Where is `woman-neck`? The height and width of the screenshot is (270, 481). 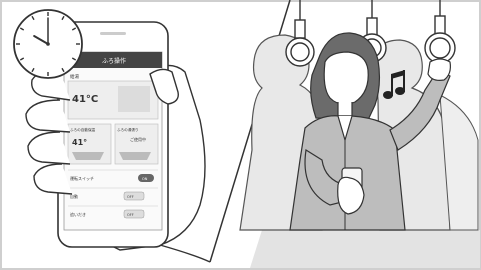 woman-neck is located at coordinates (345, 109).